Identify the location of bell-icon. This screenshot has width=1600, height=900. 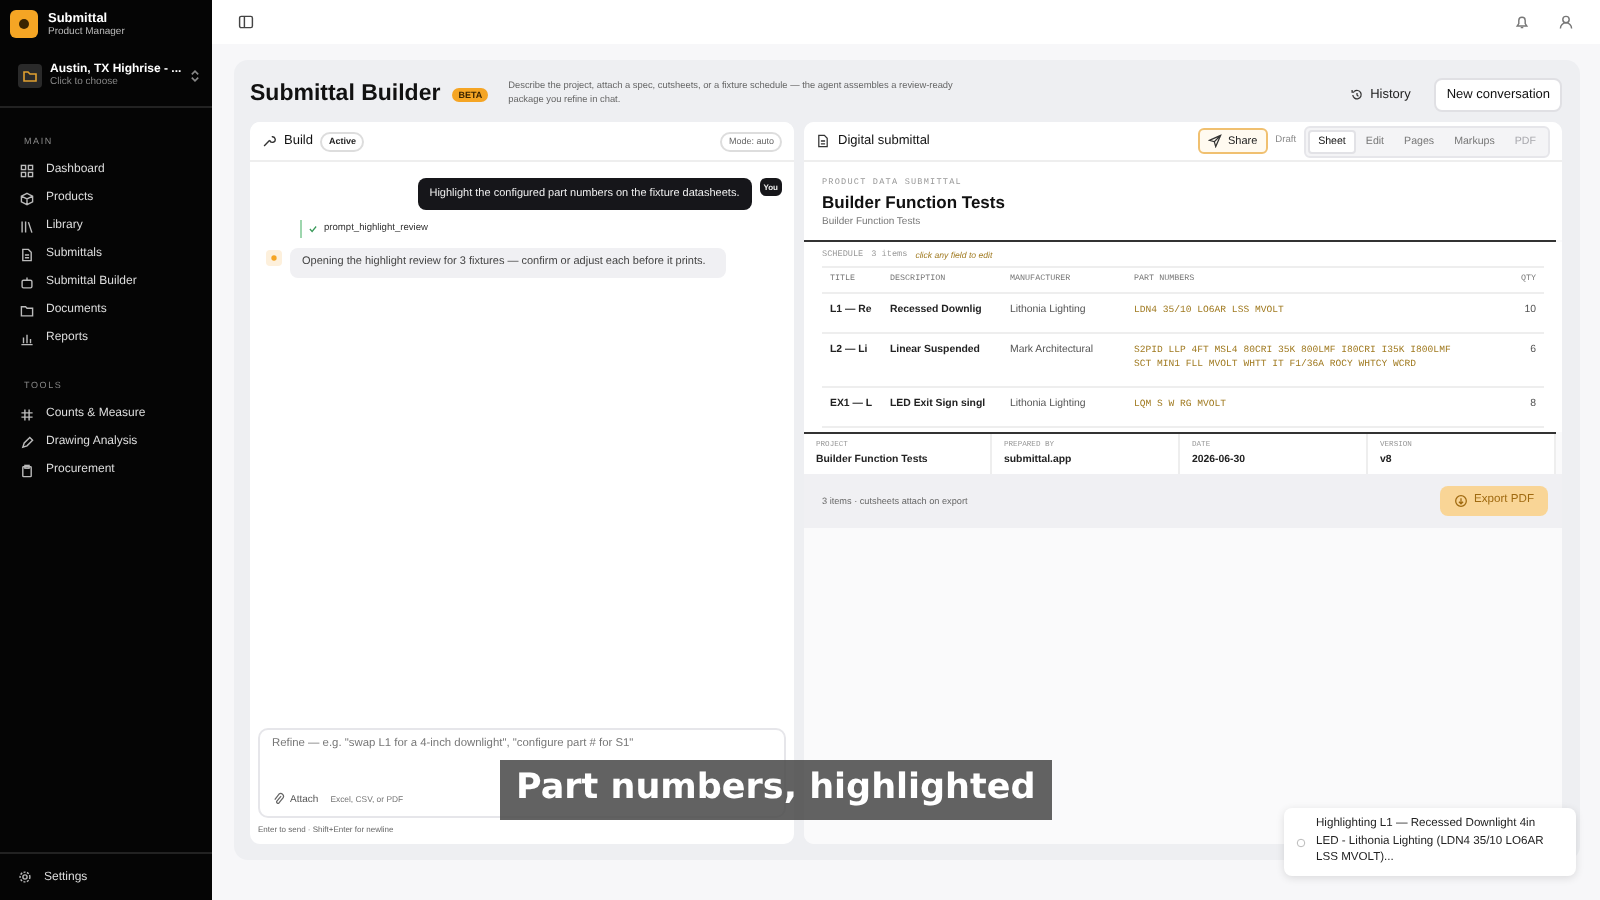
(1522, 22).